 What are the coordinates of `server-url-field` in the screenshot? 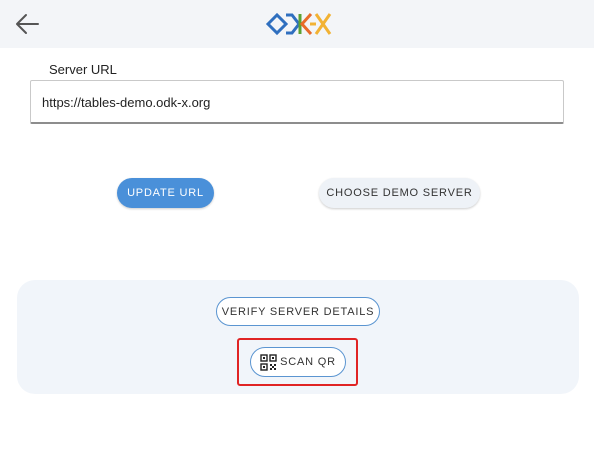 It's located at (297, 102).